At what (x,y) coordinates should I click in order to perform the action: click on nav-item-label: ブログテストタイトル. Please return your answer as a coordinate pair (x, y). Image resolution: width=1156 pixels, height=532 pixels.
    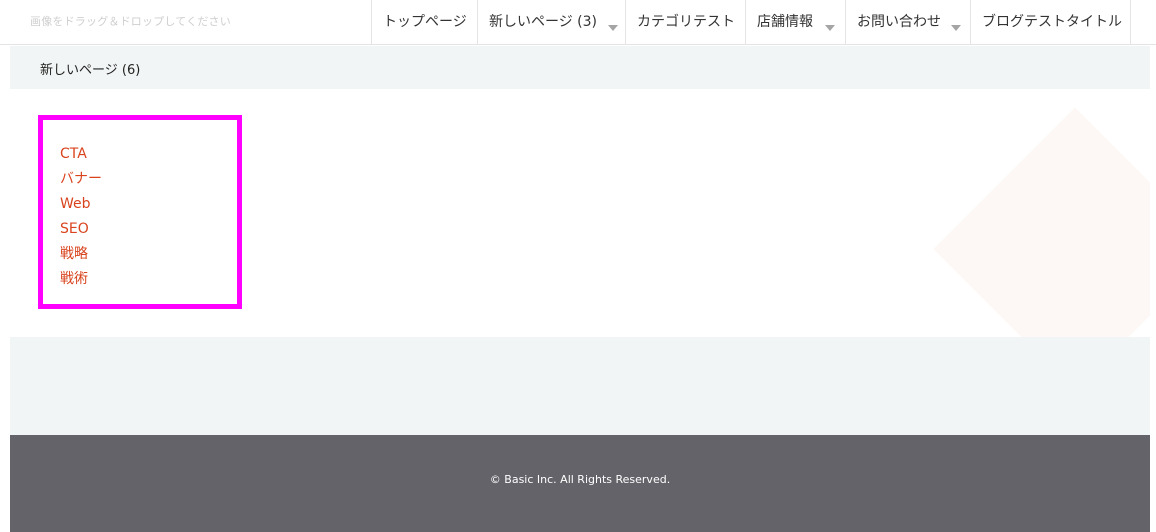
    Looking at the image, I should click on (1052, 22).